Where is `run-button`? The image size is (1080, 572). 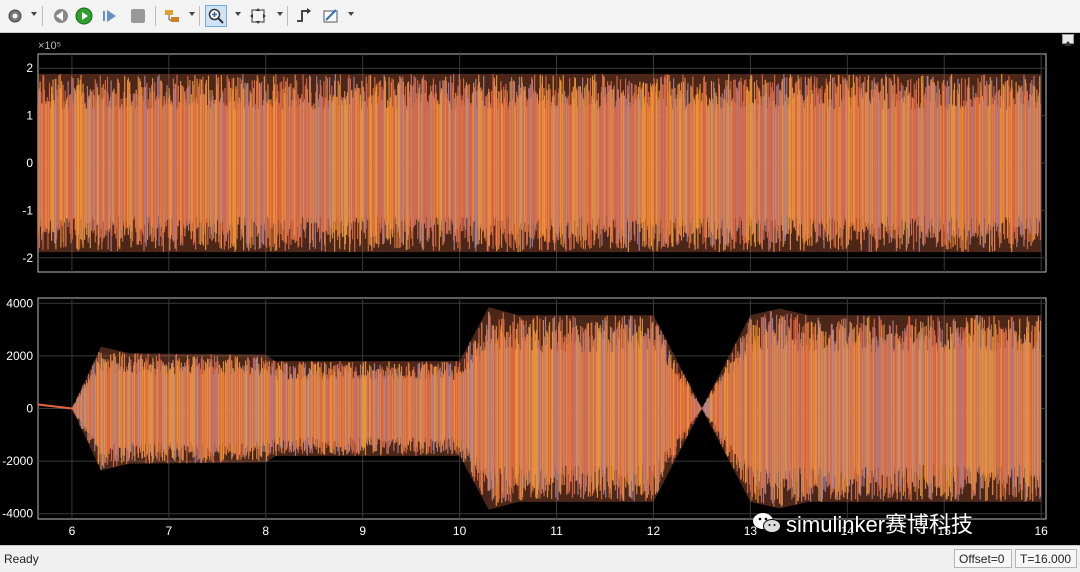 run-button is located at coordinates (84, 16).